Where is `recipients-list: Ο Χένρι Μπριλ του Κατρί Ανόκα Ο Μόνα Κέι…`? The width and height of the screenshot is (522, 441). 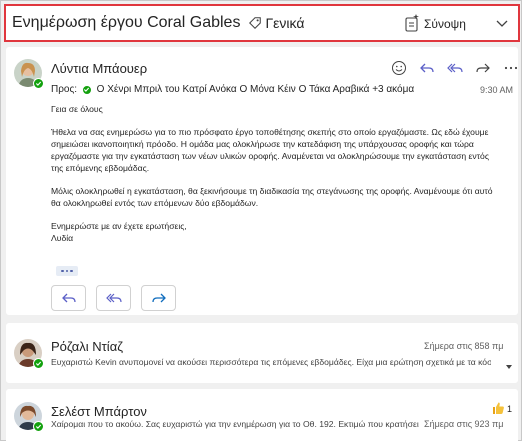
recipients-list: Ο Χένρι Μπριλ του Κατρί Ανόκα Ο Μόνα Κέι… is located at coordinates (256, 89).